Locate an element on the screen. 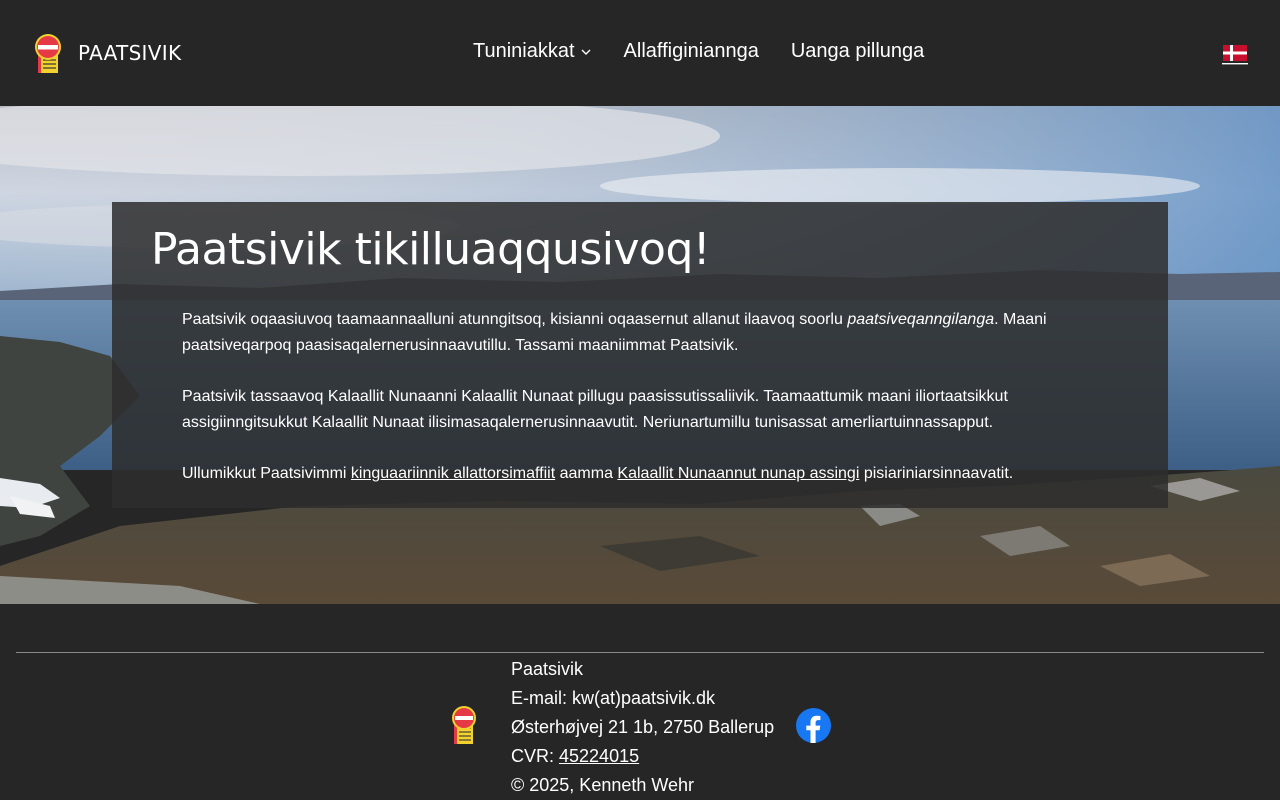 The width and height of the screenshot is (1280, 800). page-title: Paatsivik tikilluaqqusivoq! is located at coordinates (431, 249).